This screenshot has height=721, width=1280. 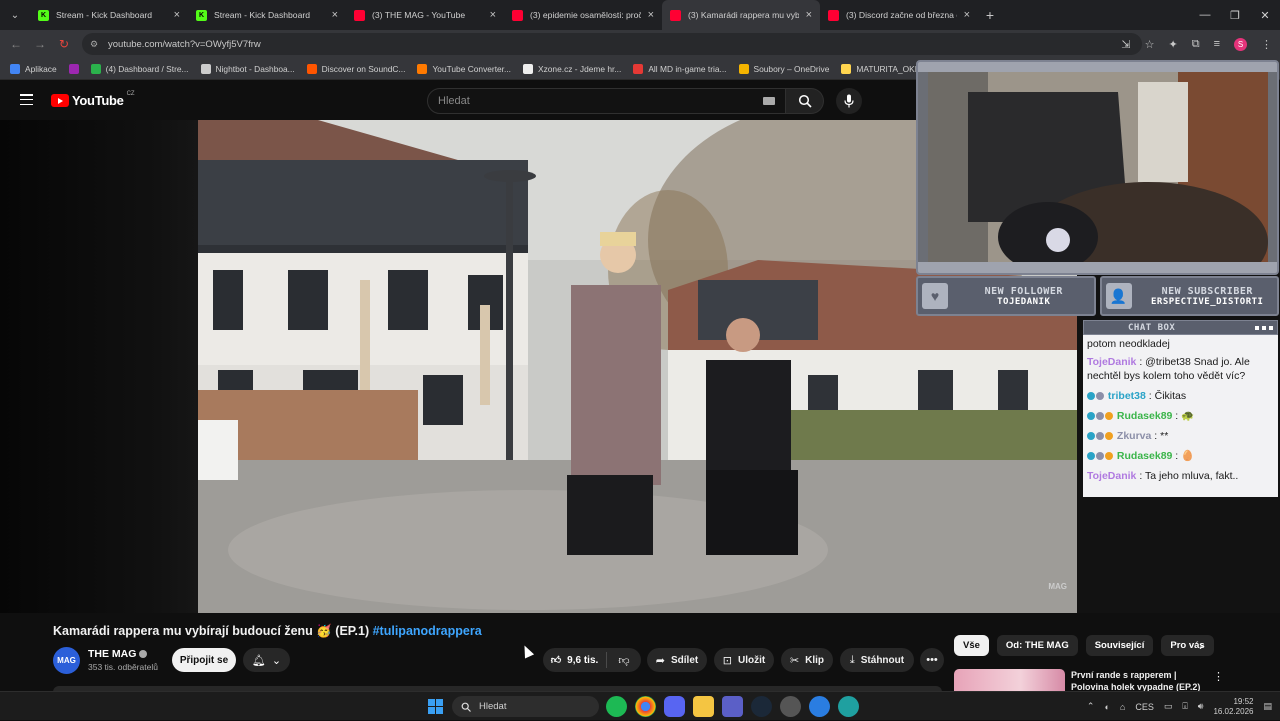 What do you see at coordinates (266, 660) in the screenshot?
I see `notifications-button: 🔔︎ ⌄` at bounding box center [266, 660].